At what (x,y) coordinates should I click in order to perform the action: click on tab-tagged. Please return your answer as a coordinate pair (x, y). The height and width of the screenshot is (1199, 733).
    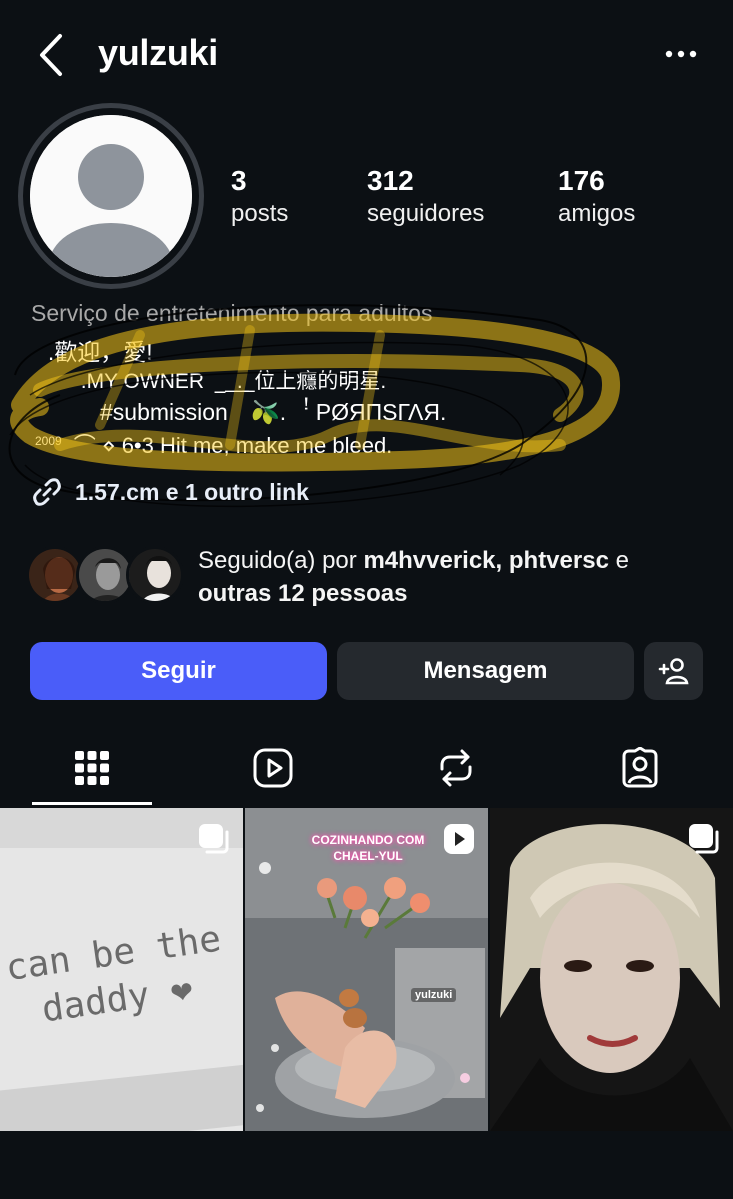
    Looking at the image, I should click on (640, 768).